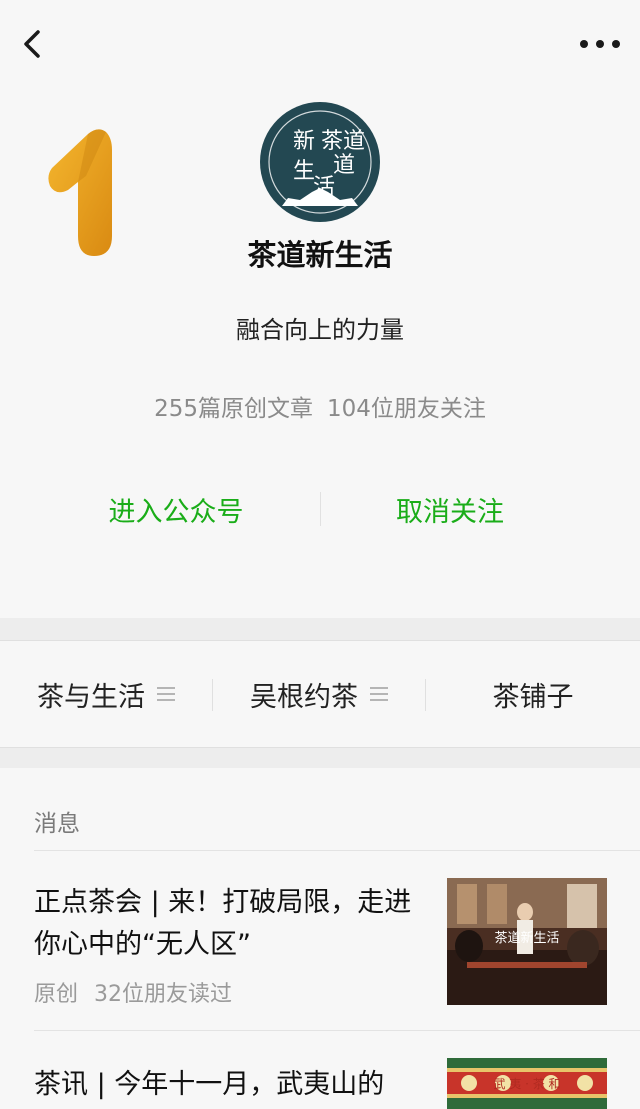 The height and width of the screenshot is (1109, 640). I want to click on account-slogan: 融合向上的力量, so click(320, 330).